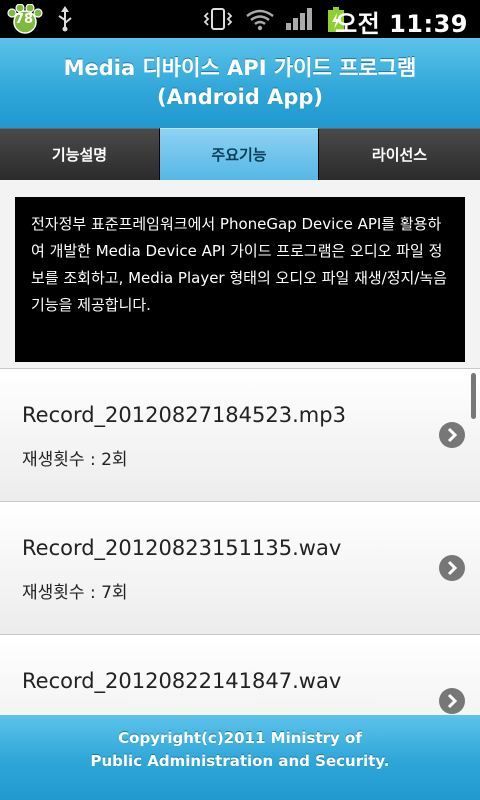  What do you see at coordinates (65, 19) in the screenshot?
I see `usb-icon` at bounding box center [65, 19].